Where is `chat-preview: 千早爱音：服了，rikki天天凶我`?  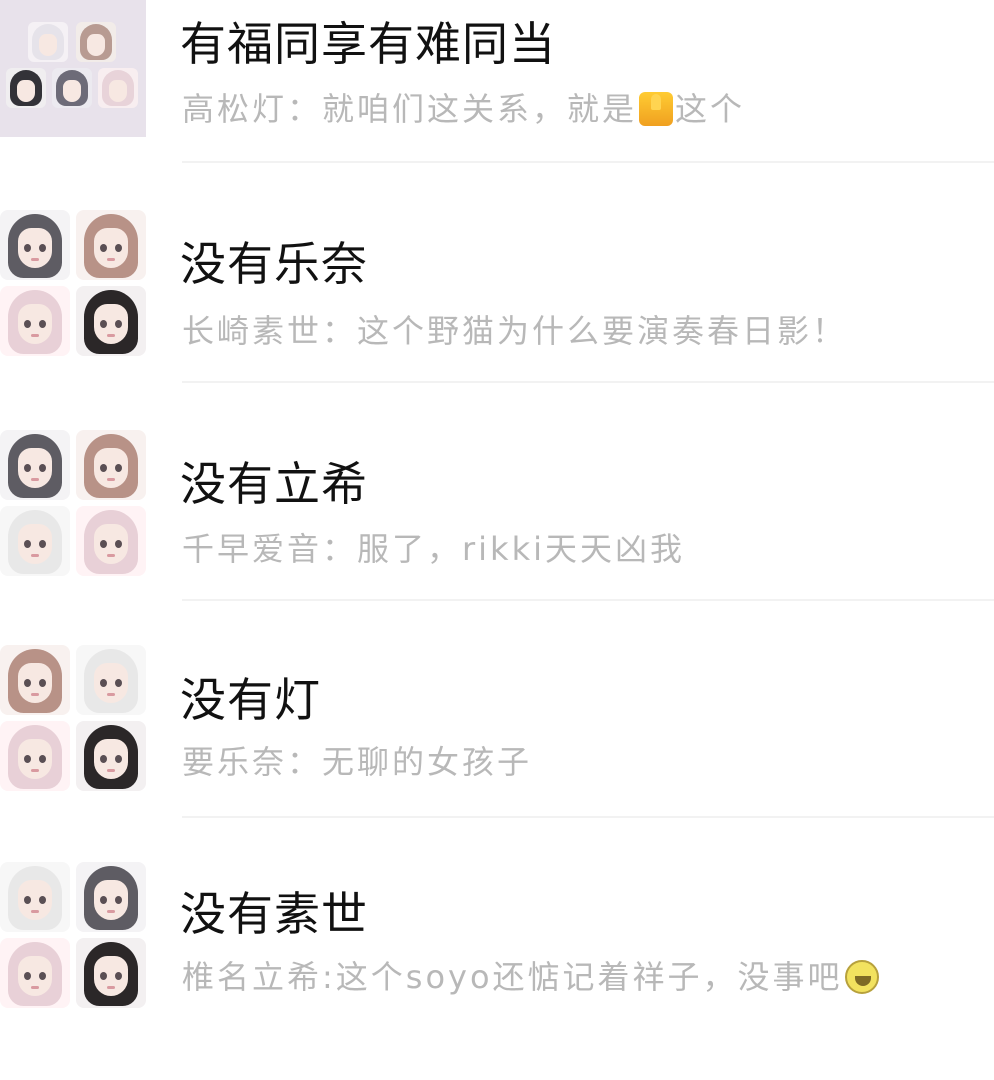 chat-preview: 千早爱音：服了，rikki天天凶我 is located at coordinates (434, 549).